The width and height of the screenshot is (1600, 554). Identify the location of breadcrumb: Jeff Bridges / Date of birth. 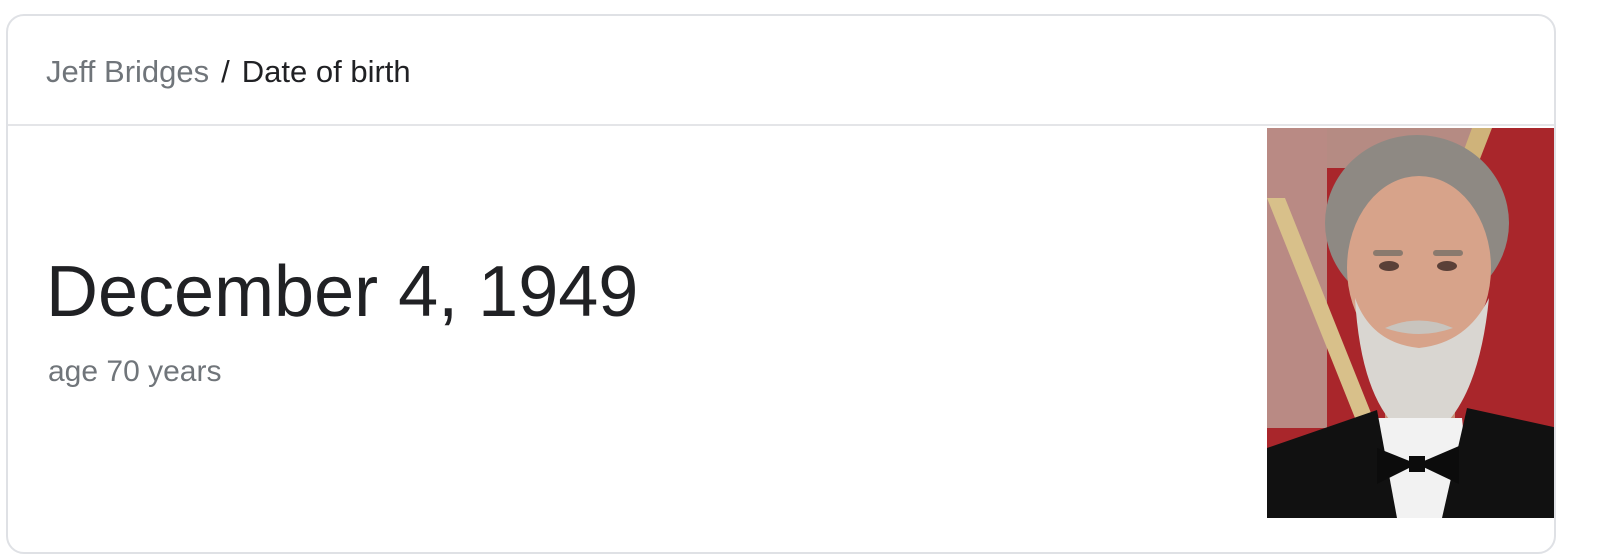
(228, 72).